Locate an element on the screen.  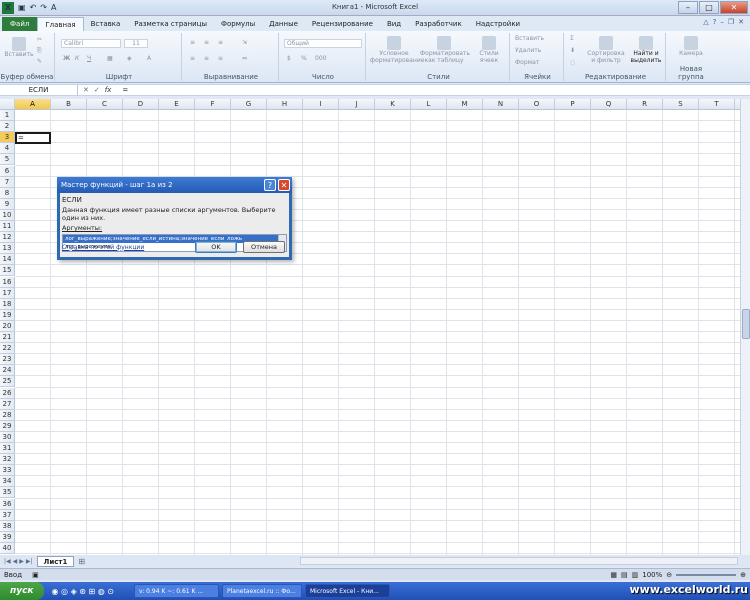
row-header: 2 is located at coordinates (7, 127).